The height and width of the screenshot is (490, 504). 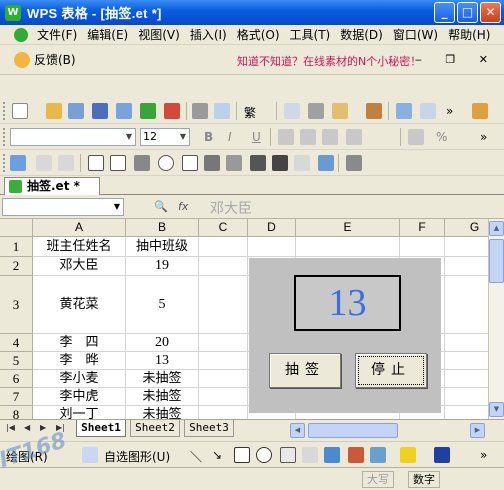 I want to click on label-control-icon, so click(x=302, y=163).